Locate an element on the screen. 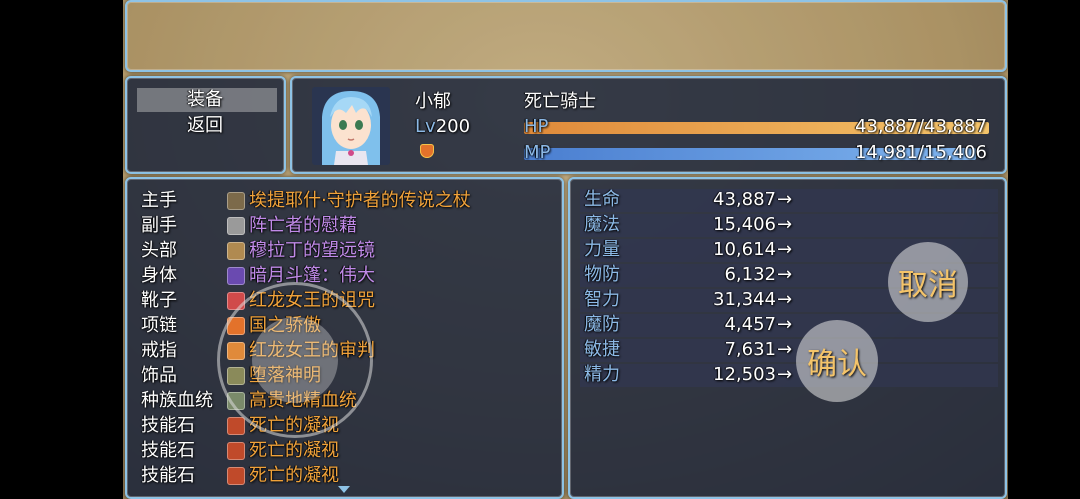  equip-slot-label: 种族血统 is located at coordinates (177, 400).